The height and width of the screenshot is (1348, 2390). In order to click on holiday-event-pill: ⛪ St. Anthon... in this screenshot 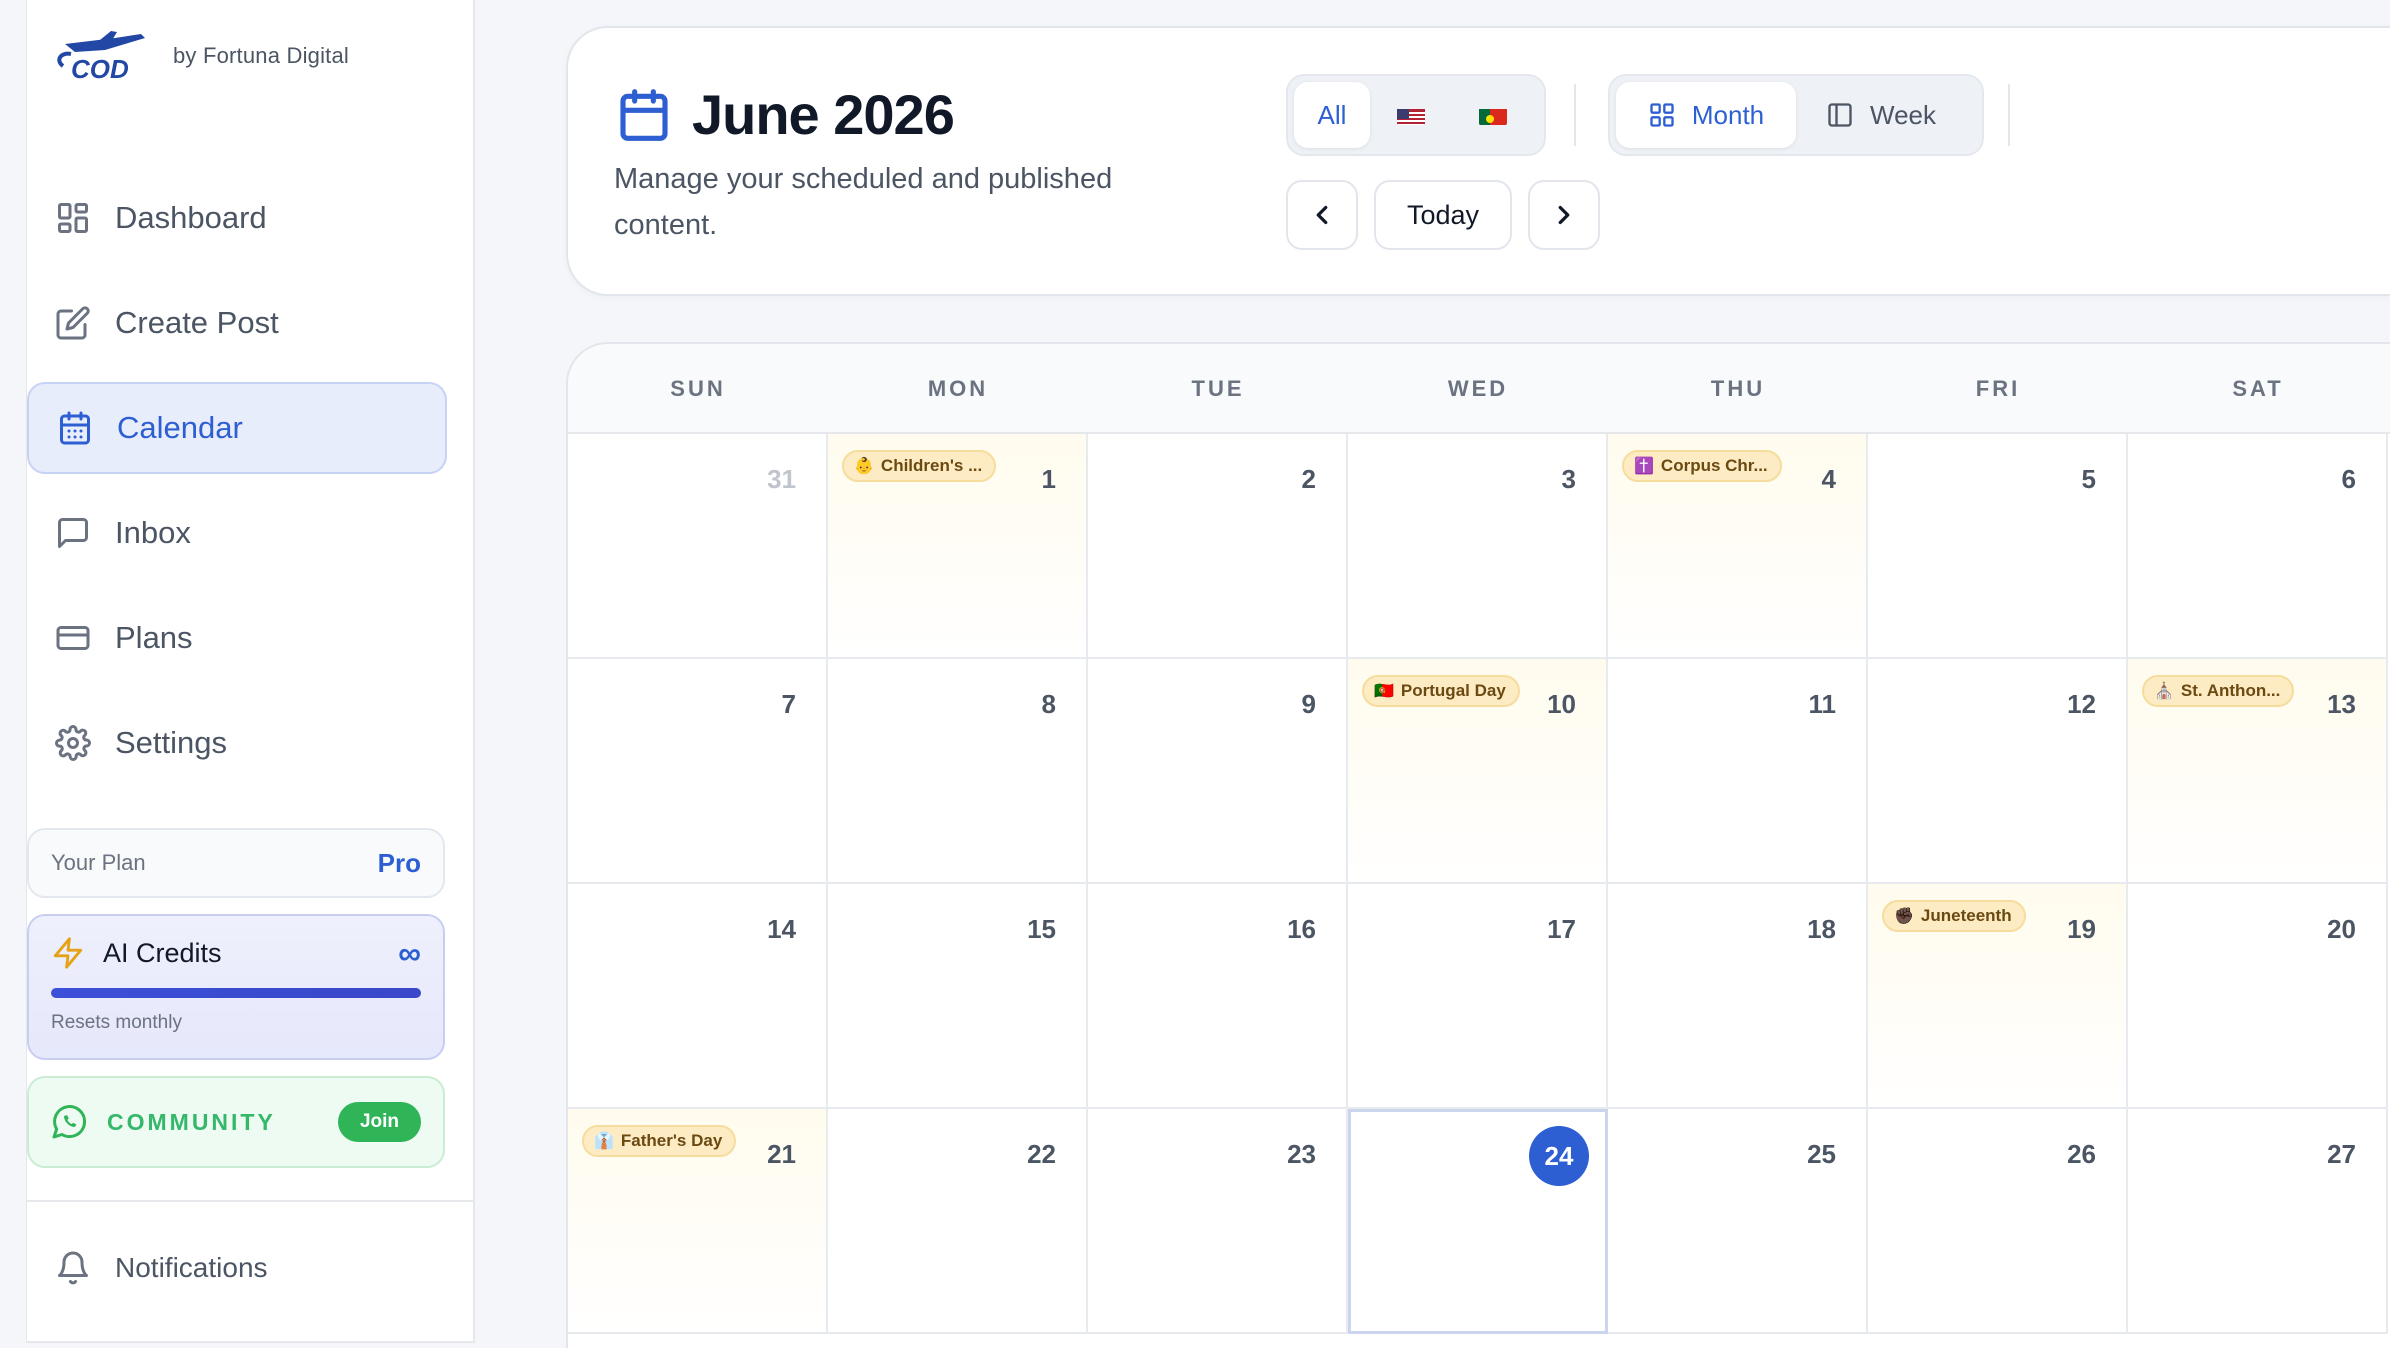, I will do `click(2218, 691)`.